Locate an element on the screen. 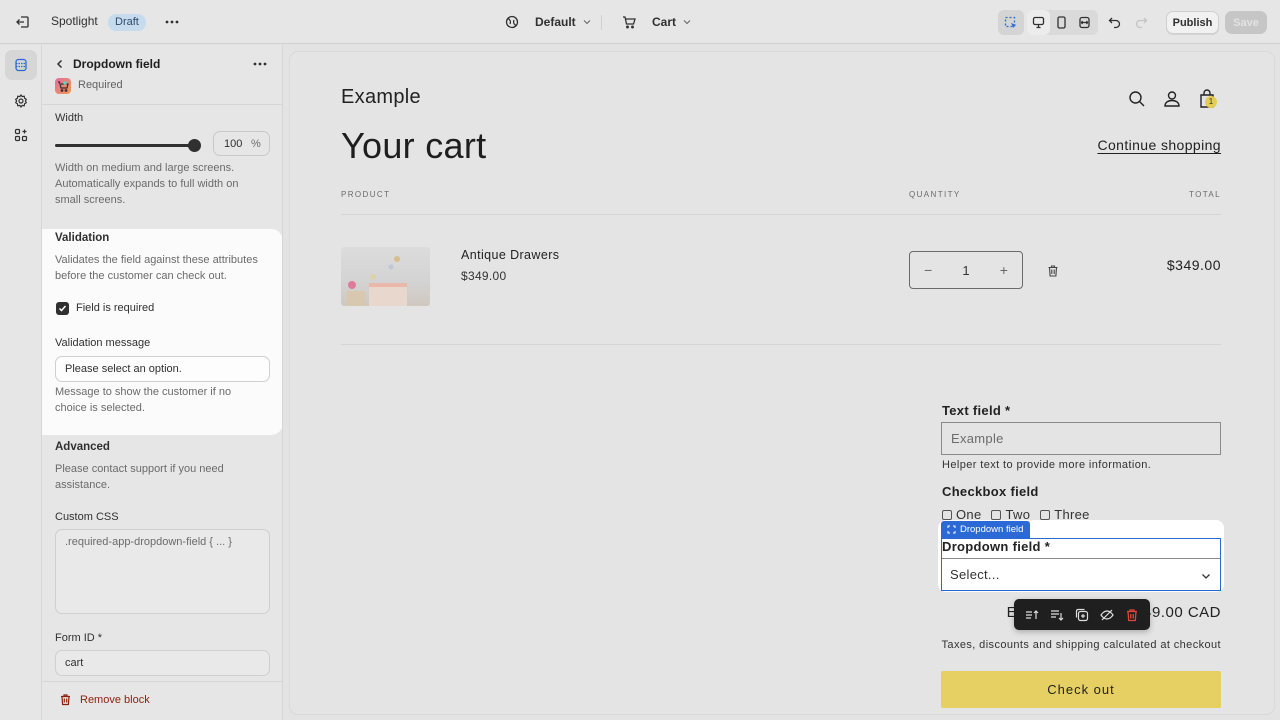 The image size is (1280, 720). custom-css-label: Custom CSS is located at coordinates (87, 517).